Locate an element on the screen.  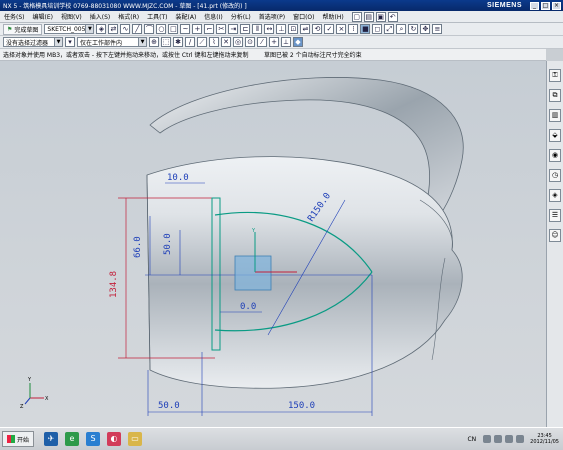
finish-sketch-button: ⚑ 完成草图 is located at coordinates (23, 29).